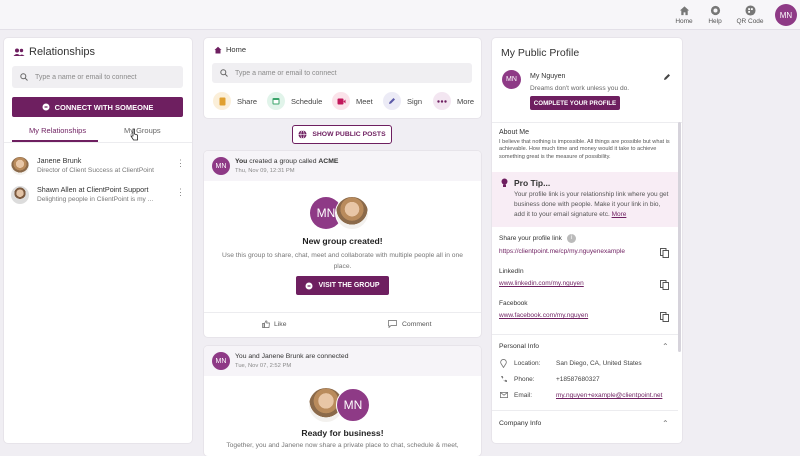 This screenshot has width=800, height=456. What do you see at coordinates (19, 52) in the screenshot?
I see `people-icon` at bounding box center [19, 52].